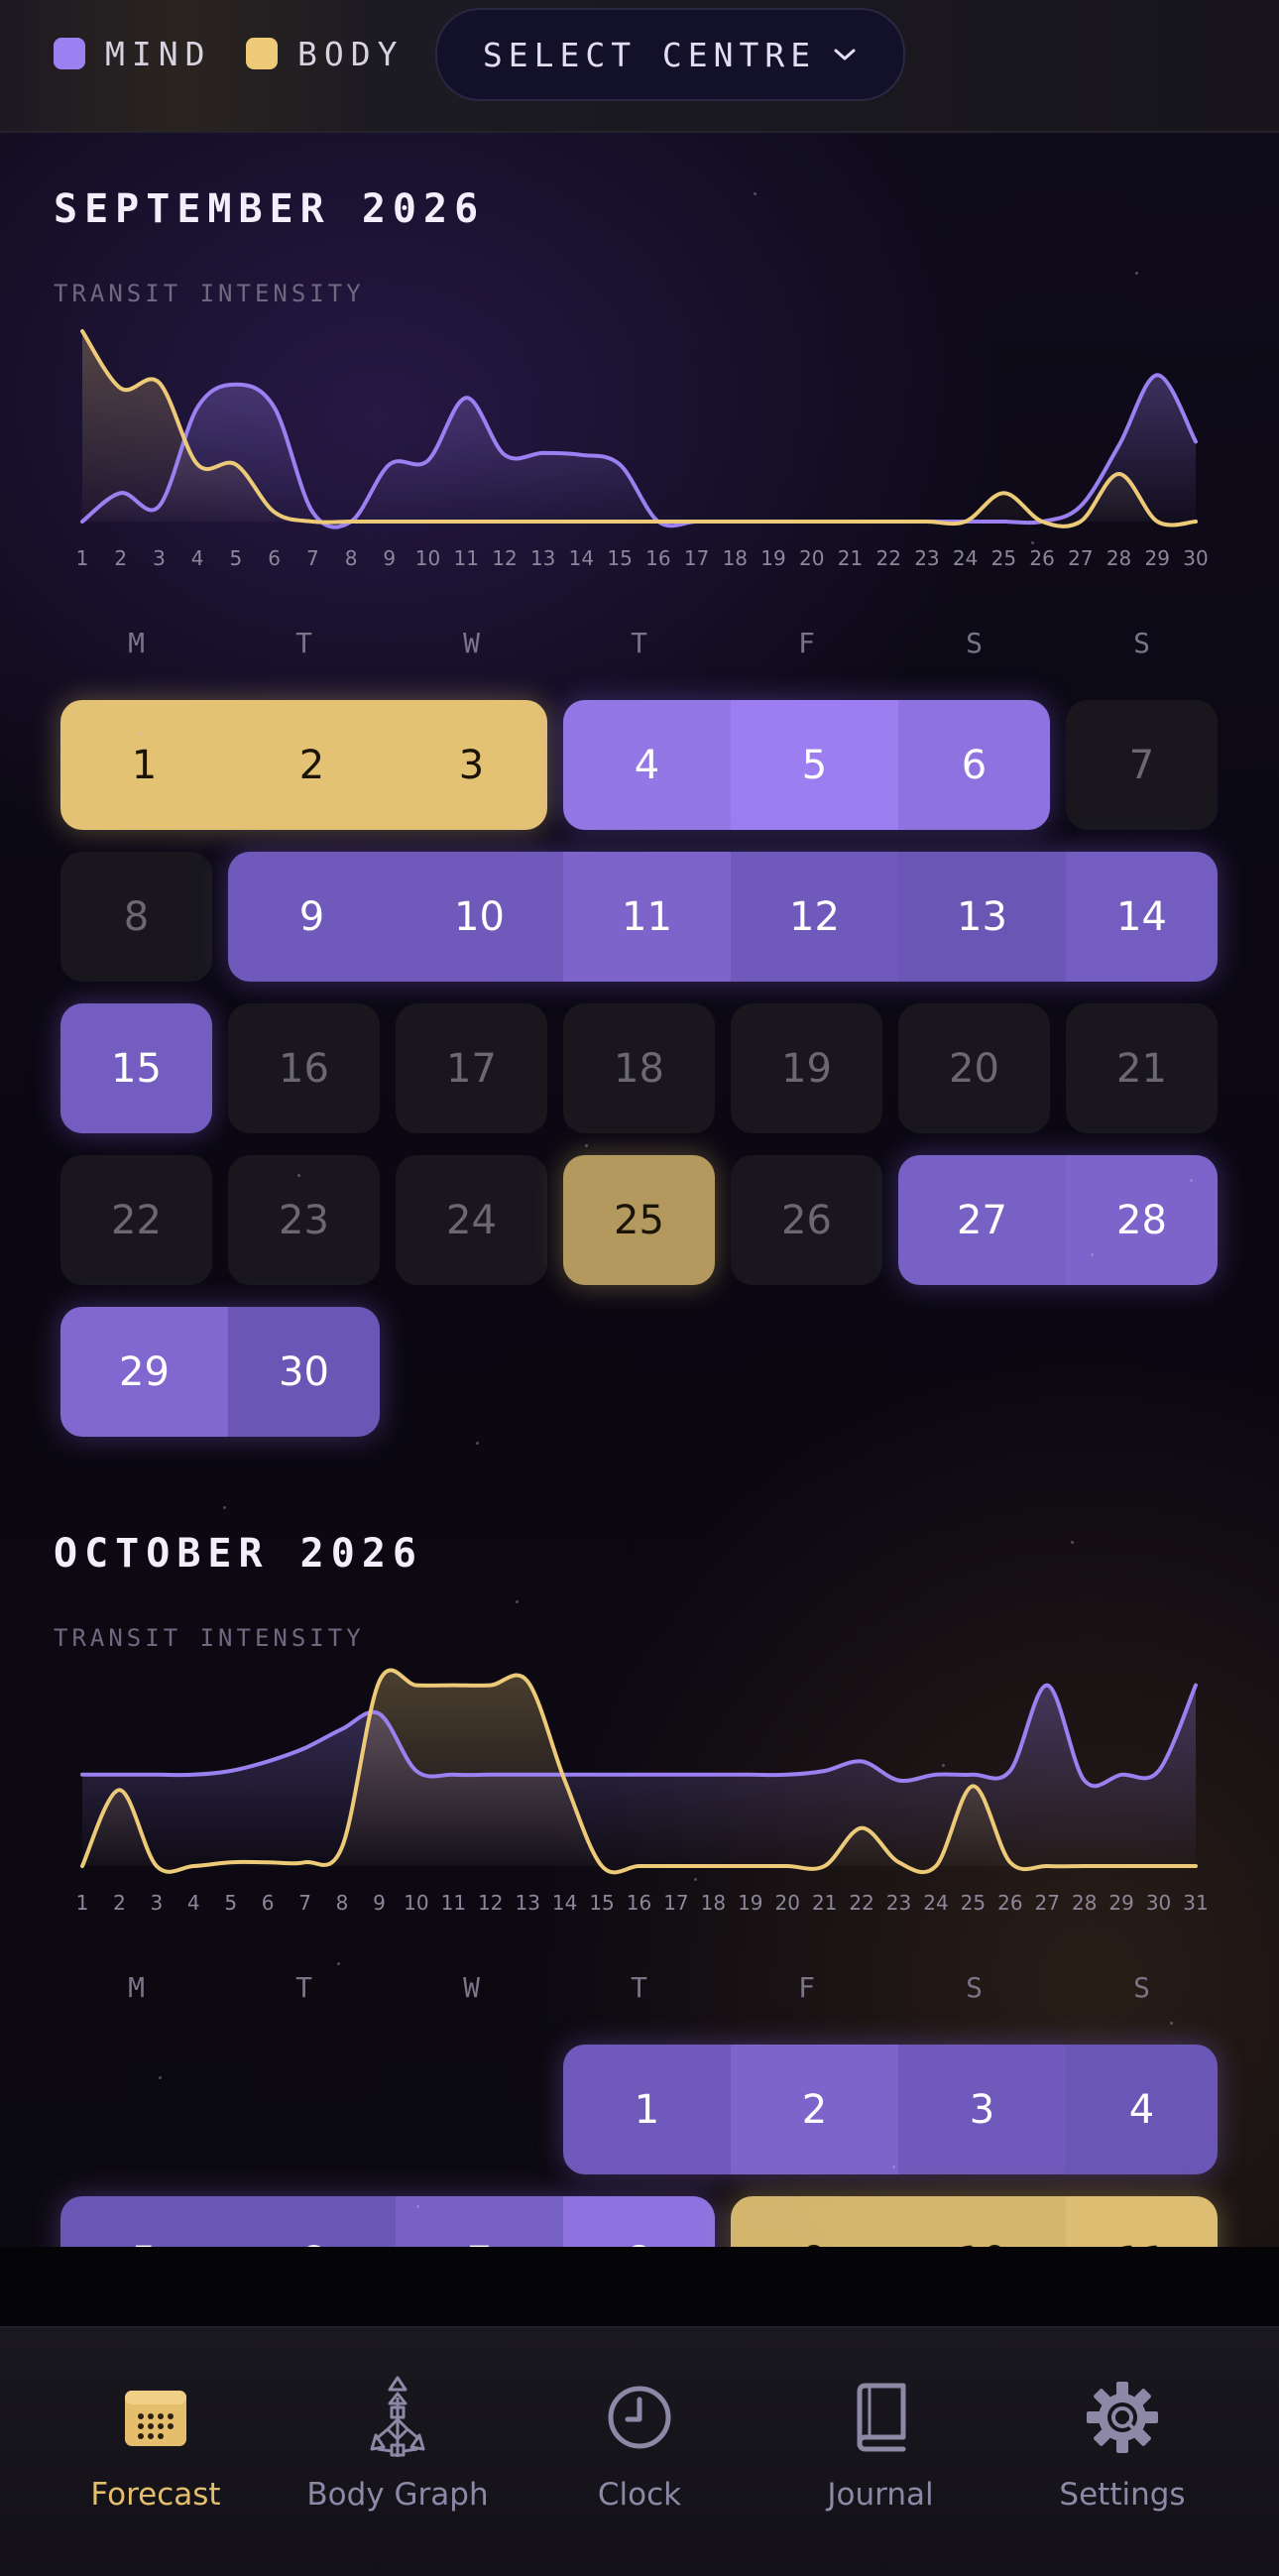 This screenshot has width=1279, height=2576. Describe the element at coordinates (83, 558) in the screenshot. I see `x-tick-label: 1` at that location.